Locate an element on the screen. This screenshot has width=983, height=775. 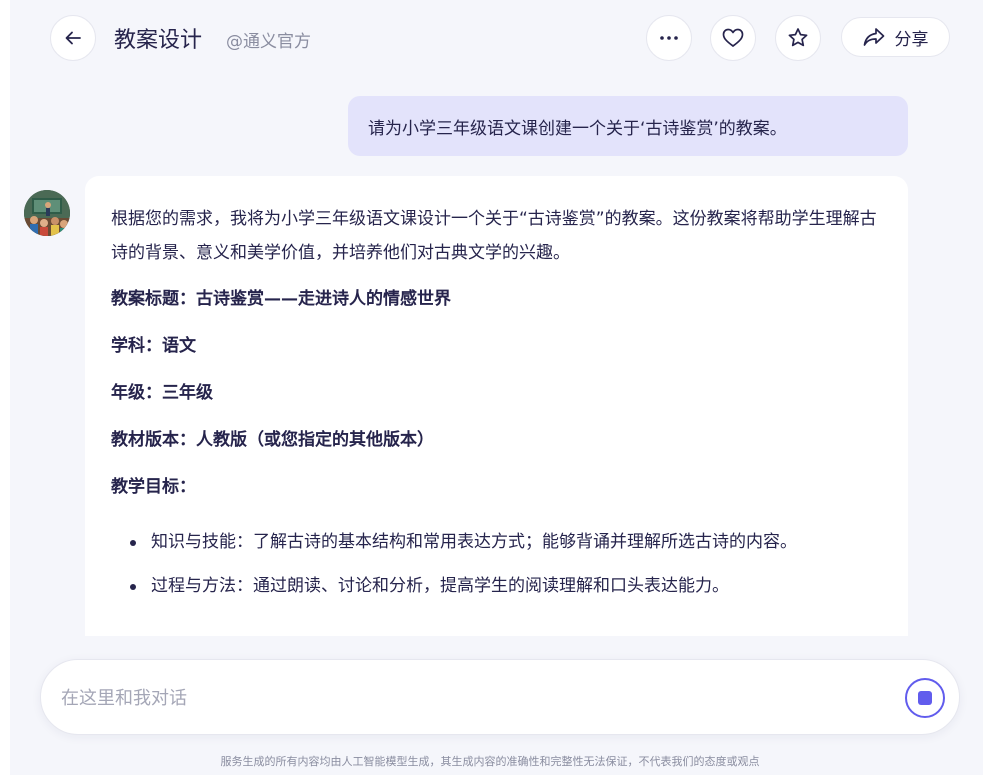
user-message: 请为小学三年级语文课创建一个关于‘古诗鉴赏’的教案。 is located at coordinates (628, 126).